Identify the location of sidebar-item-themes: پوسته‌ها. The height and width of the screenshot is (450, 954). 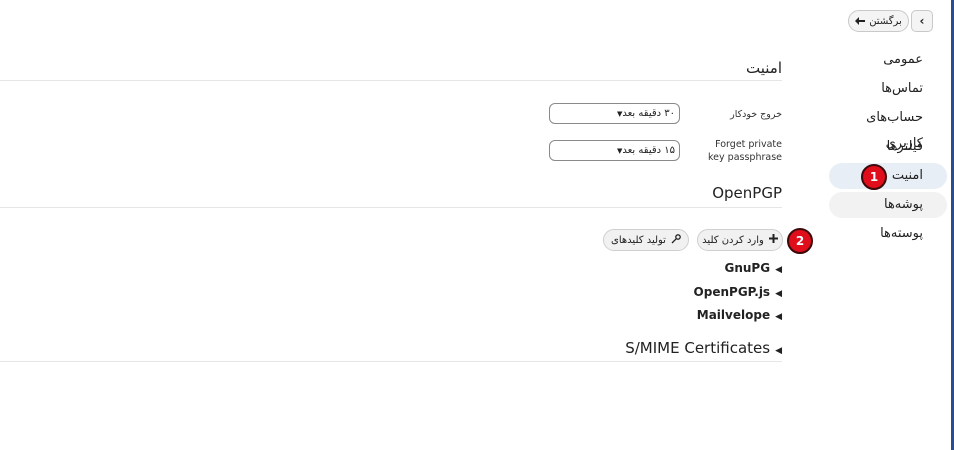
(888, 234).